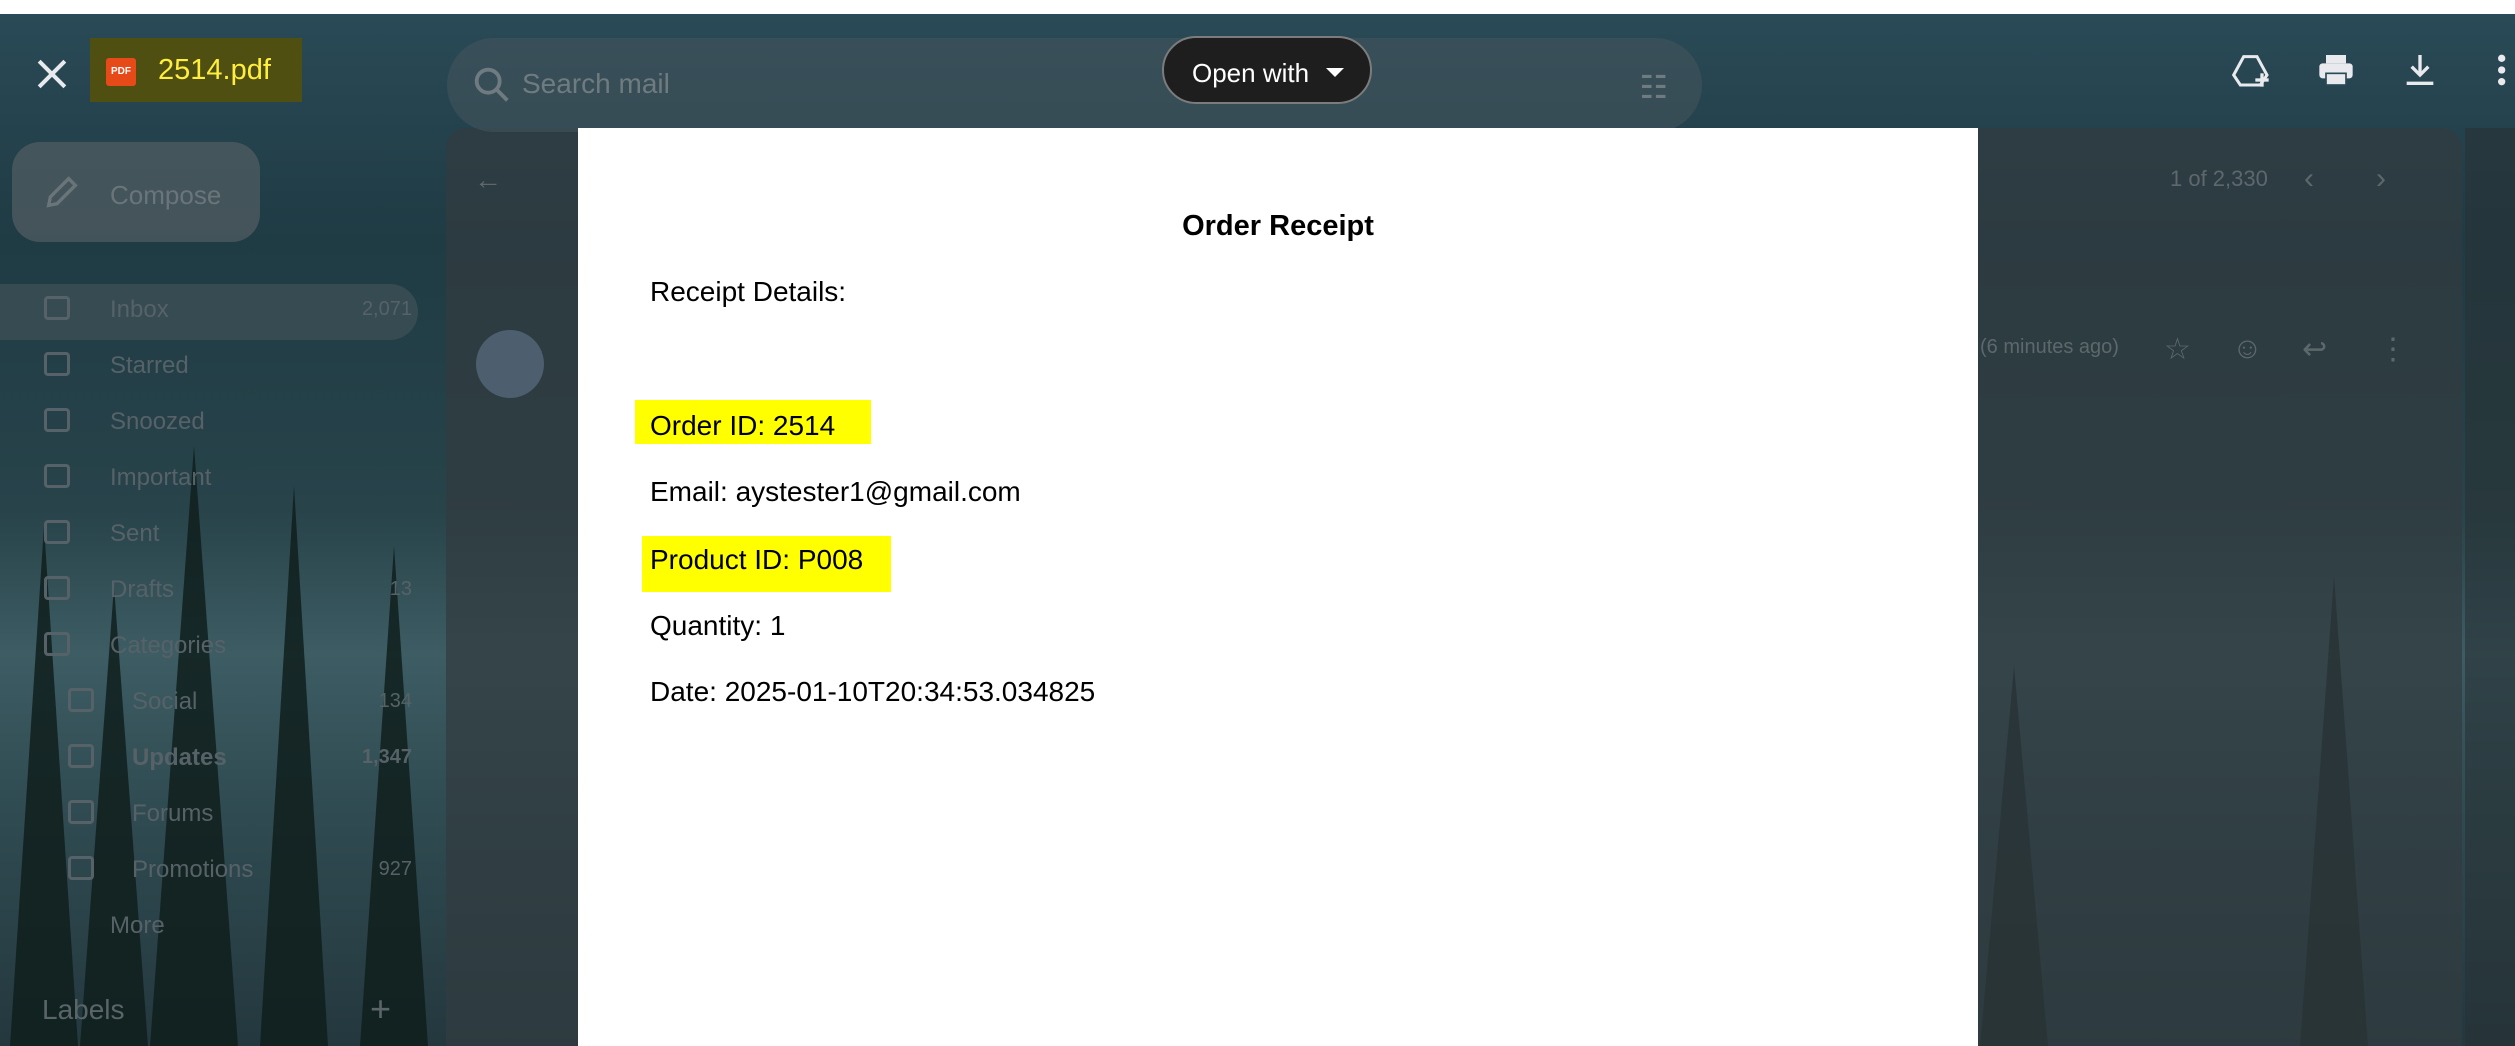 Image resolution: width=2515 pixels, height=1046 pixels. What do you see at coordinates (757, 559) in the screenshot?
I see `product-id-line: Product ID: P008` at bounding box center [757, 559].